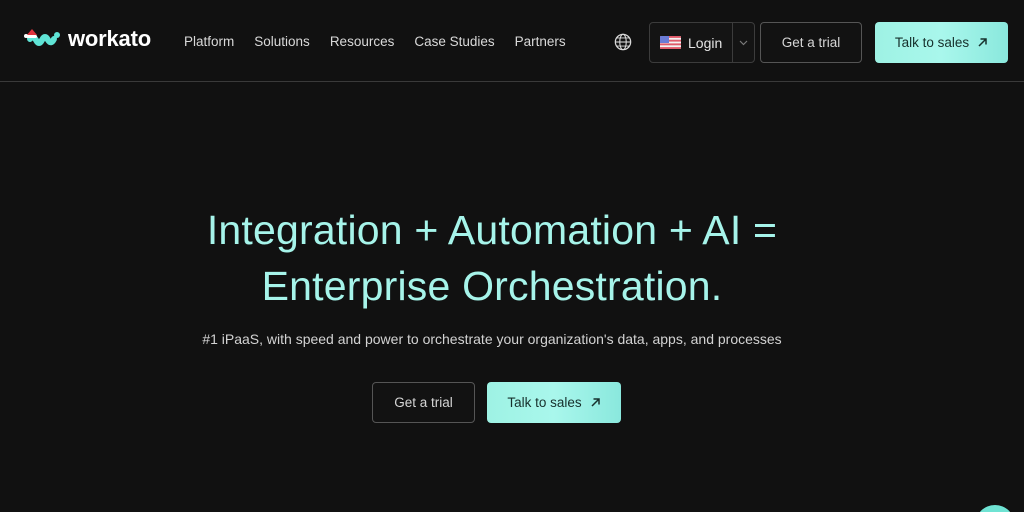 The height and width of the screenshot is (512, 1024). Describe the element at coordinates (454, 41) in the screenshot. I see `nav-item-case-studies: Case Studies` at that location.